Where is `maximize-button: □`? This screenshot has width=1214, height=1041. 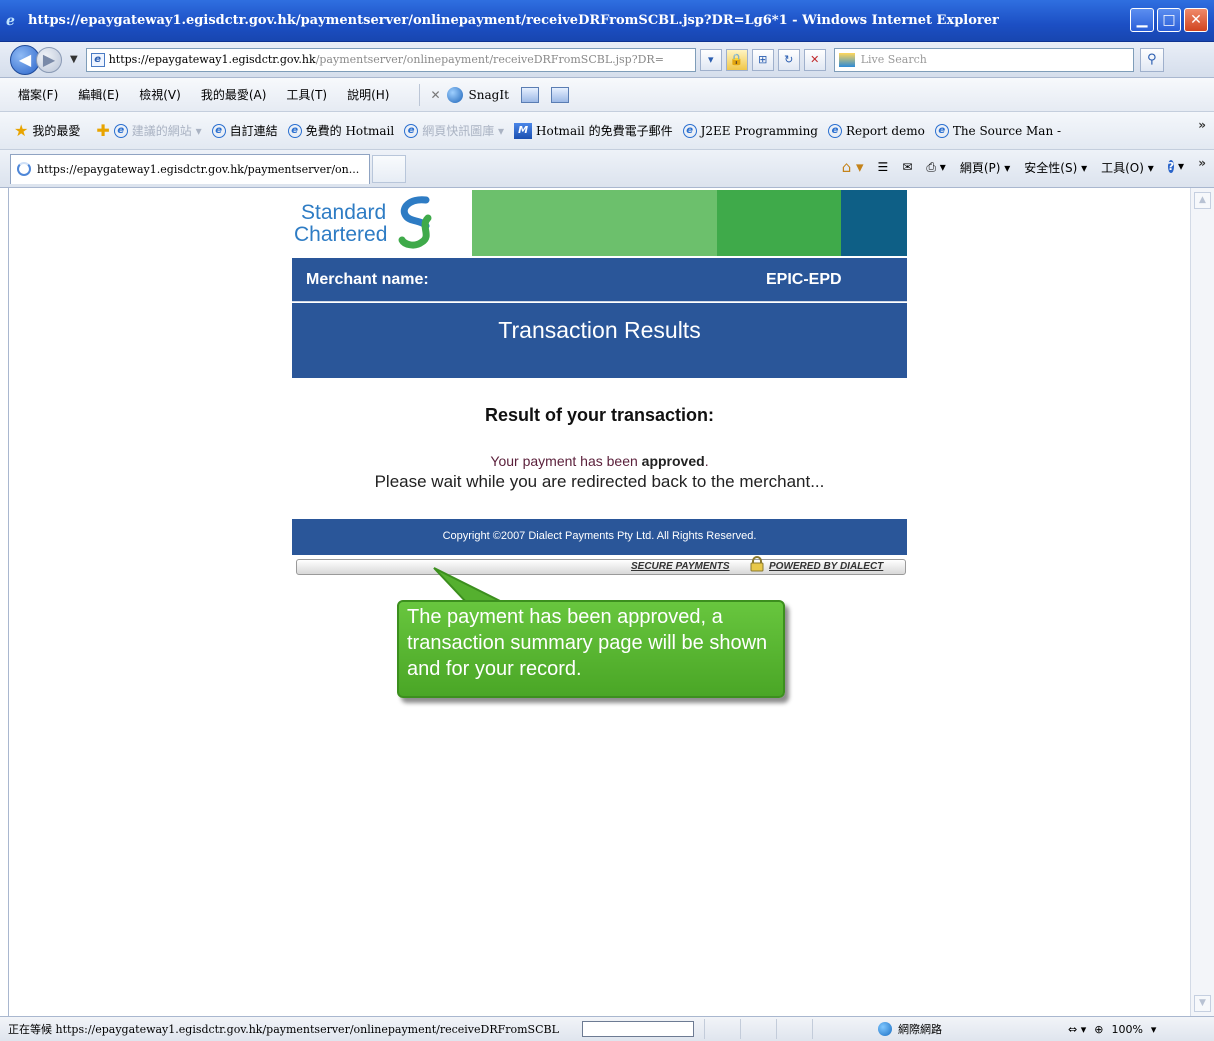 maximize-button: □ is located at coordinates (1169, 20).